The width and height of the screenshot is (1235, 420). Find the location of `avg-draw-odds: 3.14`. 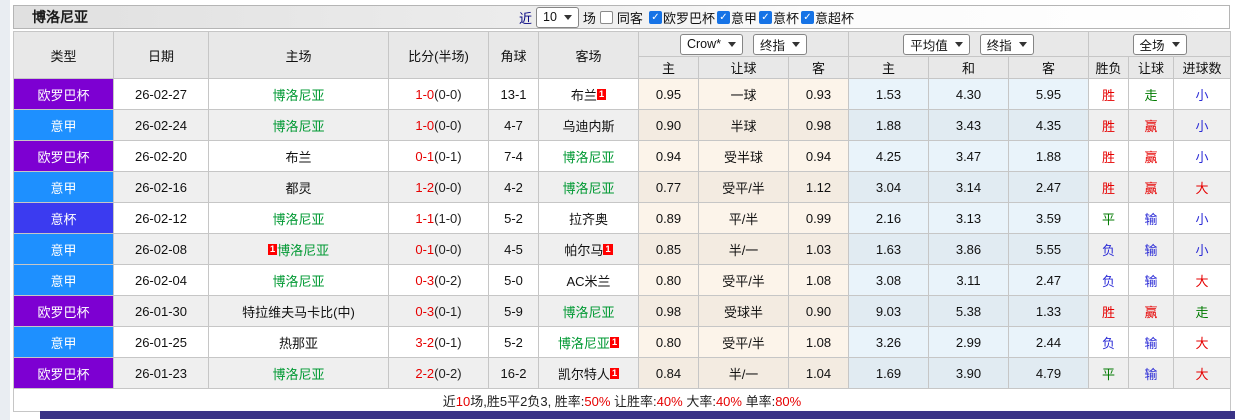

avg-draw-odds: 3.14 is located at coordinates (968, 187).